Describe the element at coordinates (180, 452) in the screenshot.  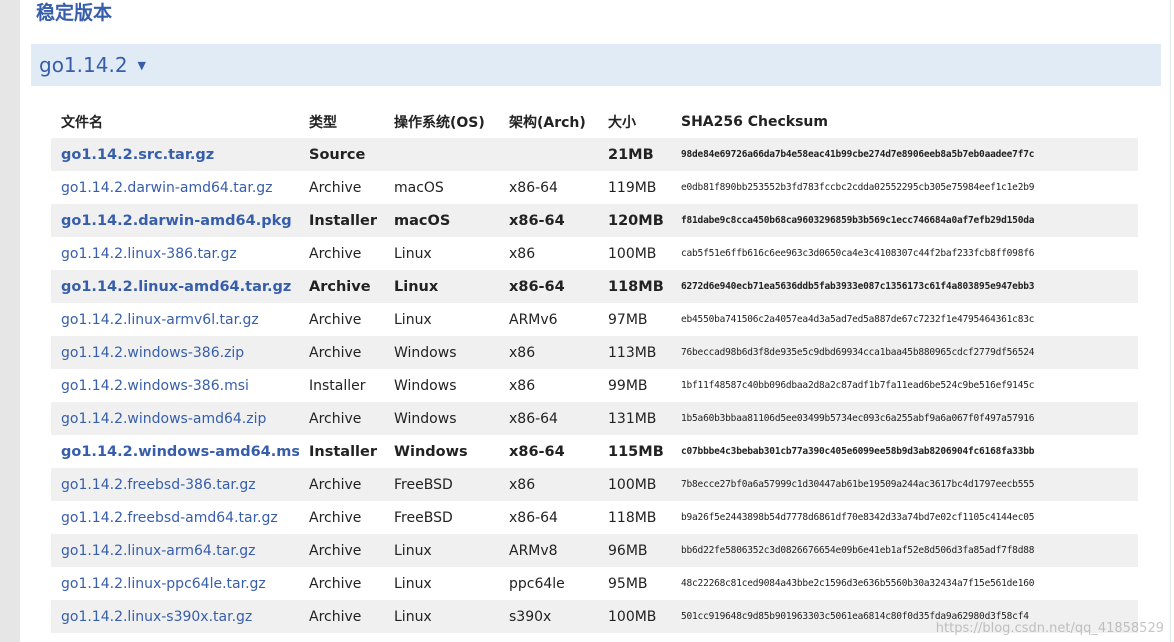
I see `download-link: go1.14.2.windows-amd64.msi` at that location.